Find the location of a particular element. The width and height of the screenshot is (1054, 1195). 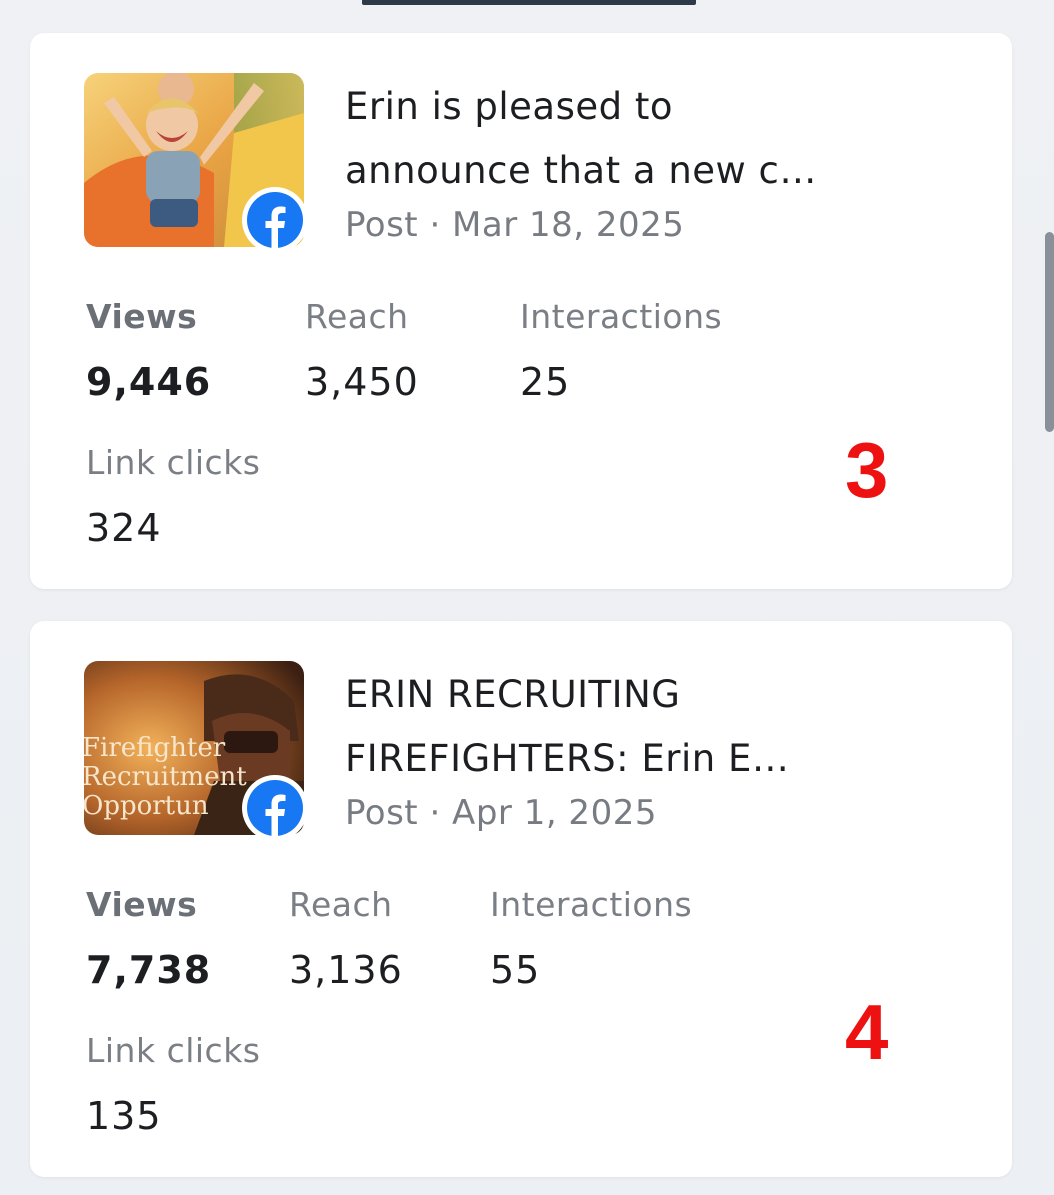

reach-metric: Reach 3,136 is located at coordinates (346, 938).